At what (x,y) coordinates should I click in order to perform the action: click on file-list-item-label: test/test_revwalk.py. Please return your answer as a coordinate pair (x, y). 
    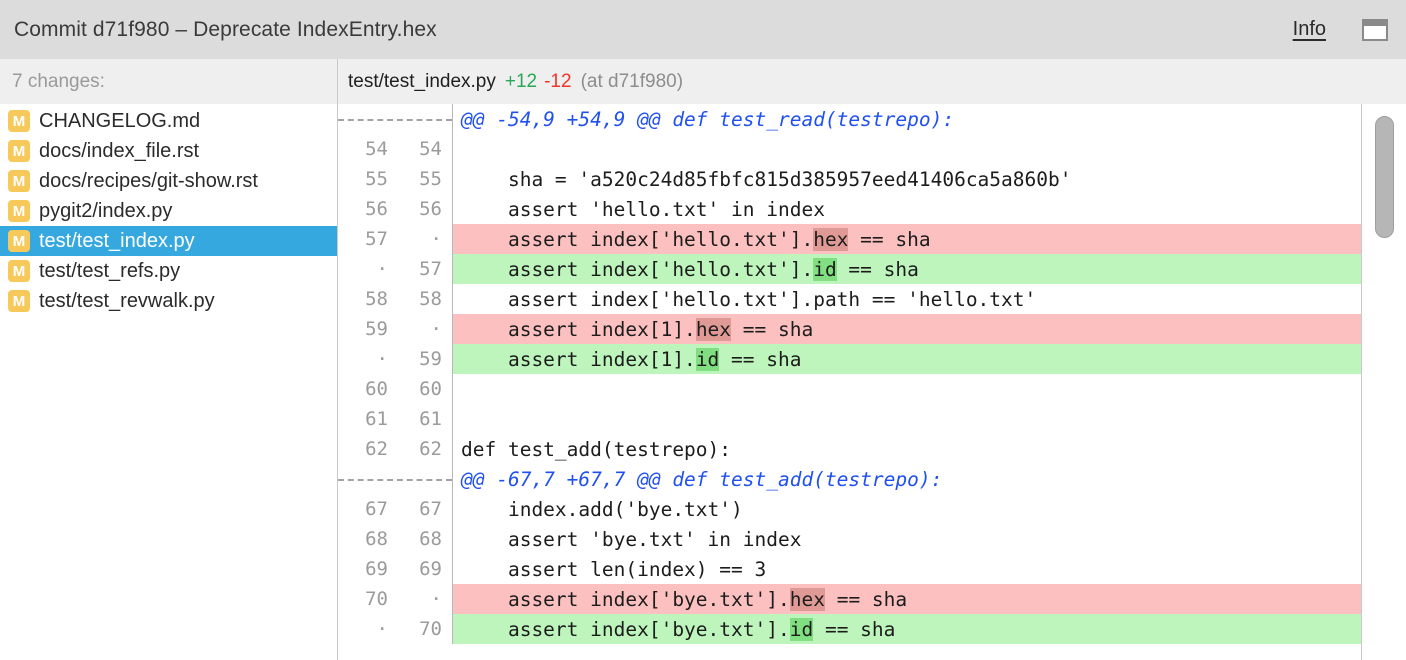
    Looking at the image, I should click on (127, 300).